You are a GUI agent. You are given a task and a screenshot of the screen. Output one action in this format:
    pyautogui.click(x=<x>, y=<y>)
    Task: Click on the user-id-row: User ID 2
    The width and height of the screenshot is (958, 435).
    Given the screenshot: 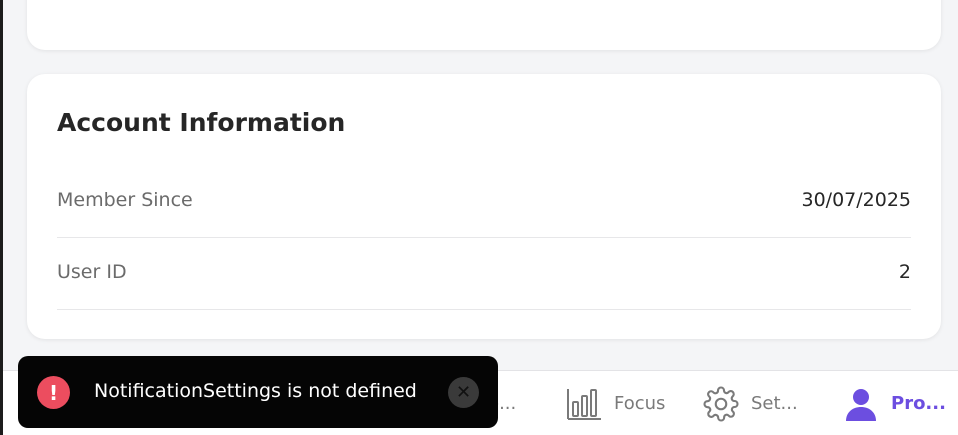 What is the action you would take?
    pyautogui.click(x=484, y=274)
    